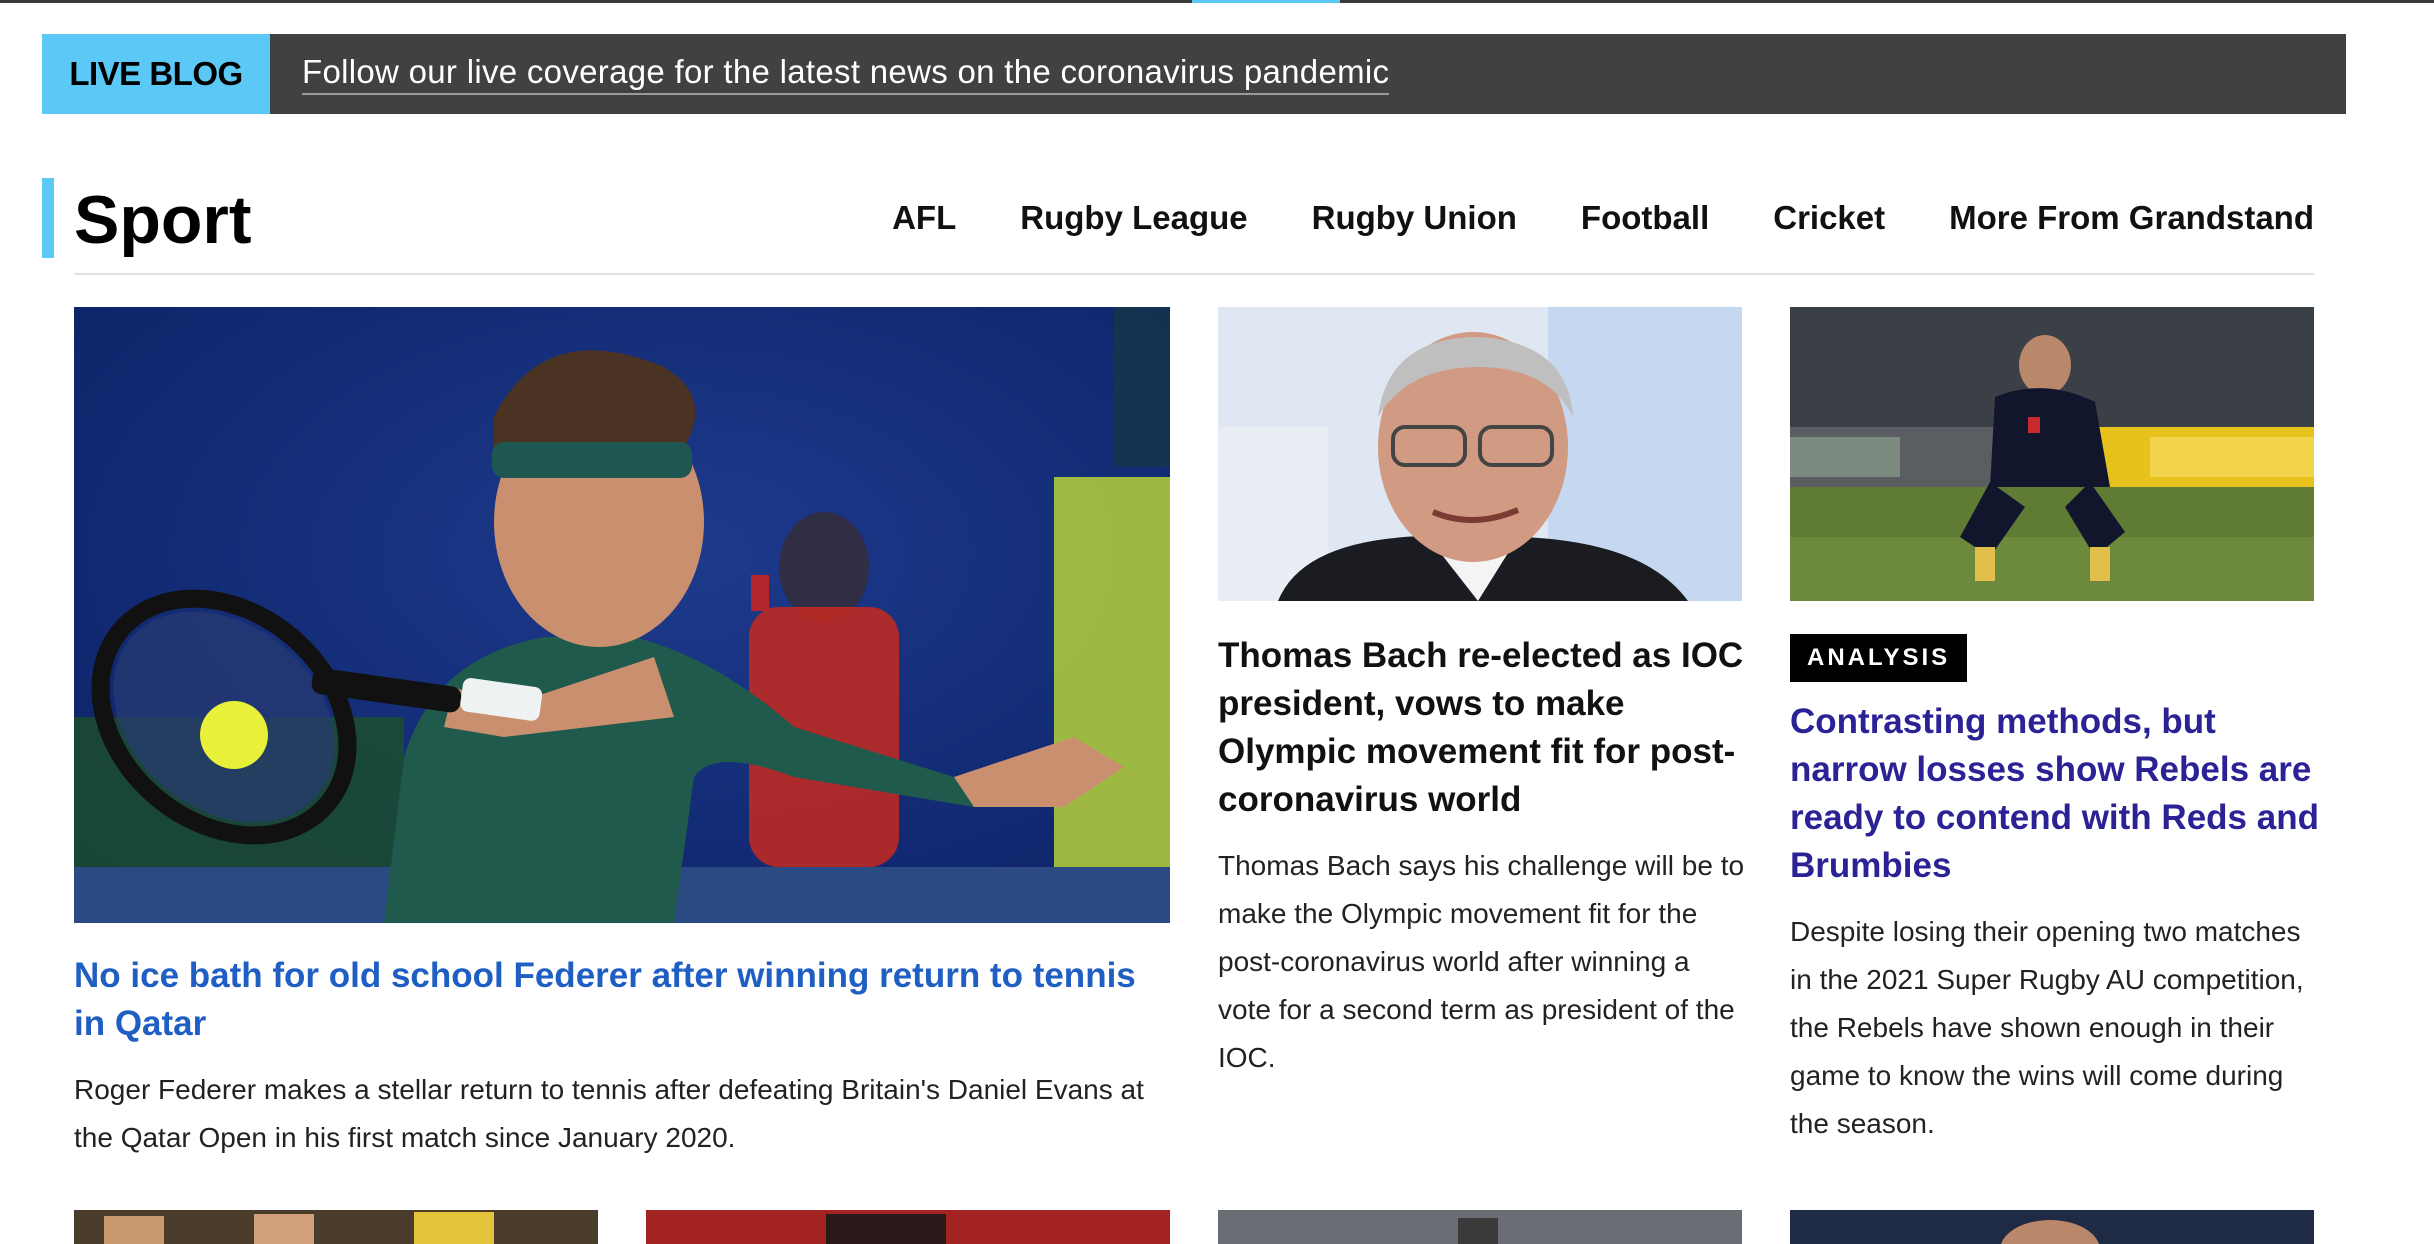  What do you see at coordinates (156, 74) in the screenshot?
I see `live-blog-badge: LIVE BLOG` at bounding box center [156, 74].